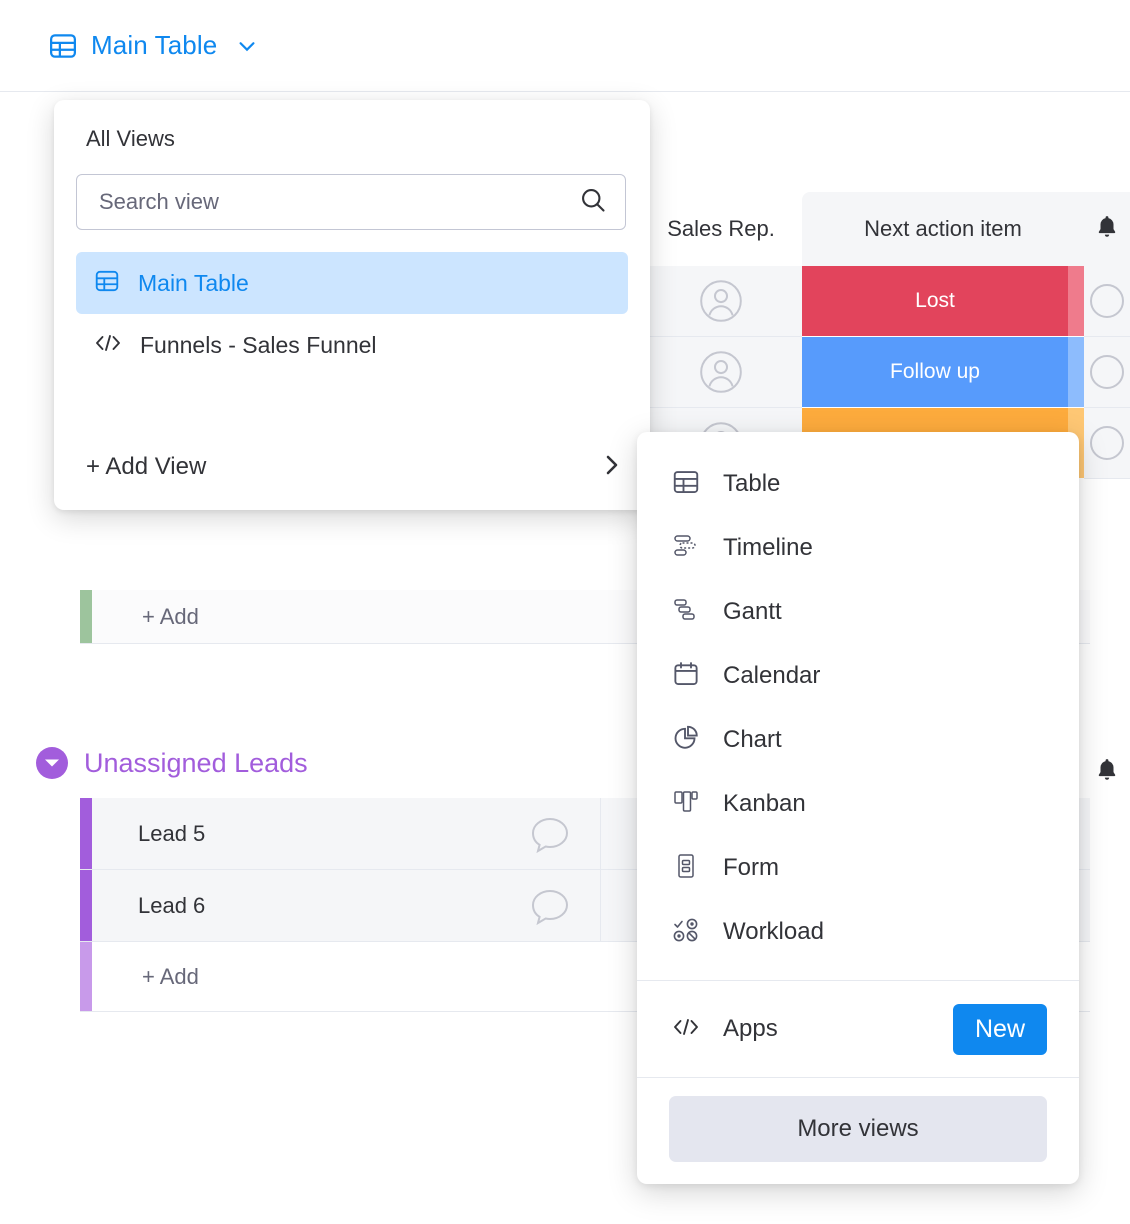 The image size is (1130, 1224). Describe the element at coordinates (772, 675) in the screenshot. I see `view-type-label: Calendar` at that location.